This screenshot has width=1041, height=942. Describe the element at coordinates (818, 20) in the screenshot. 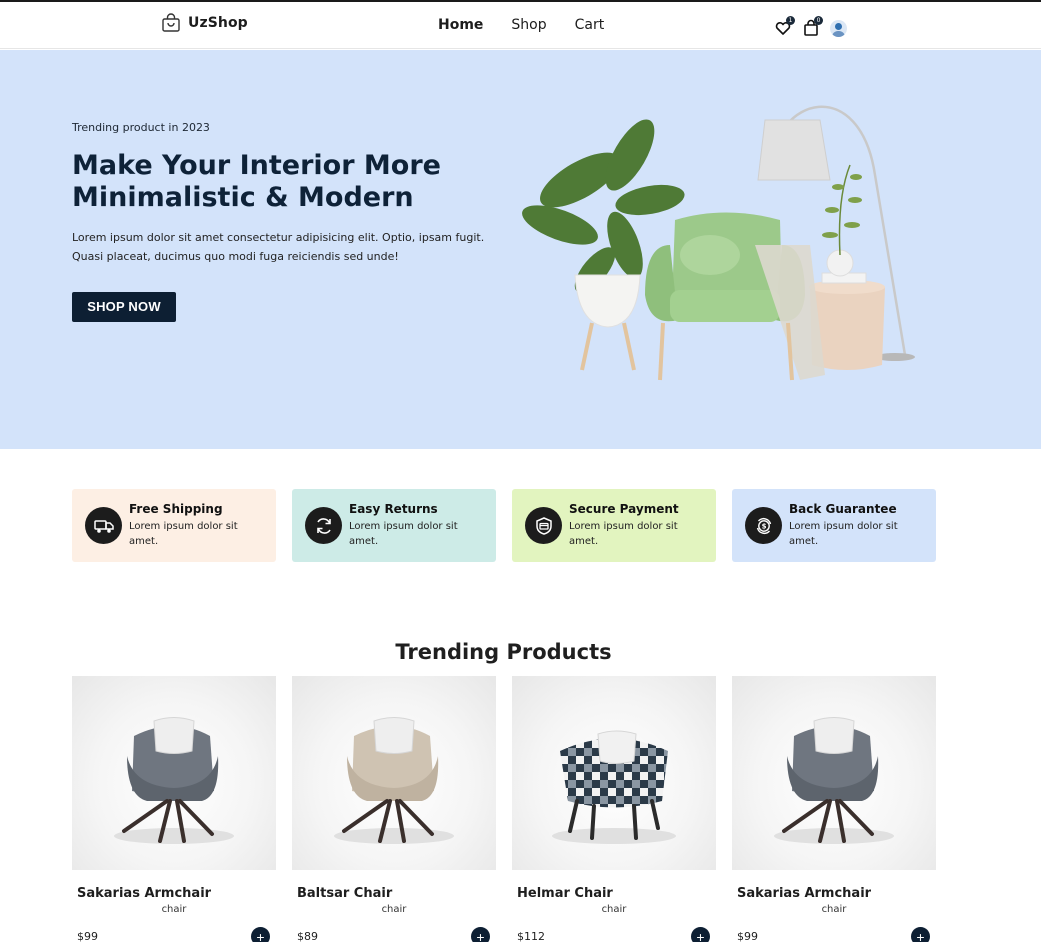

I see `cart-count-badge: 0` at that location.